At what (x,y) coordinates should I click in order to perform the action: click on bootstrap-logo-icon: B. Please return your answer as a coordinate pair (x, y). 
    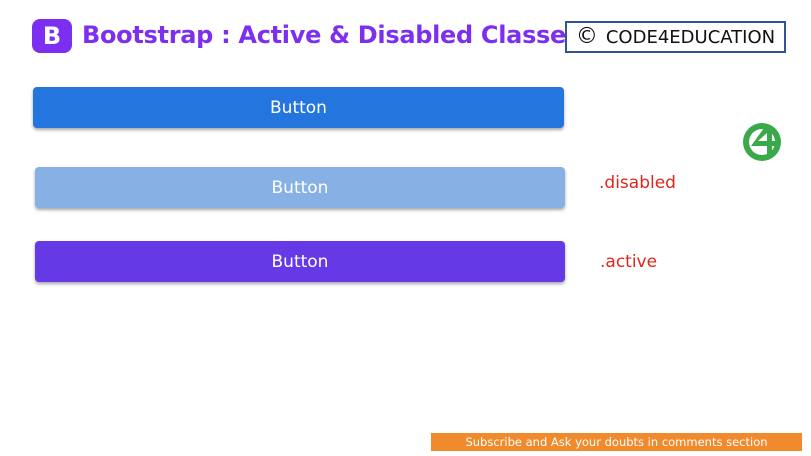
    Looking at the image, I should click on (52, 36).